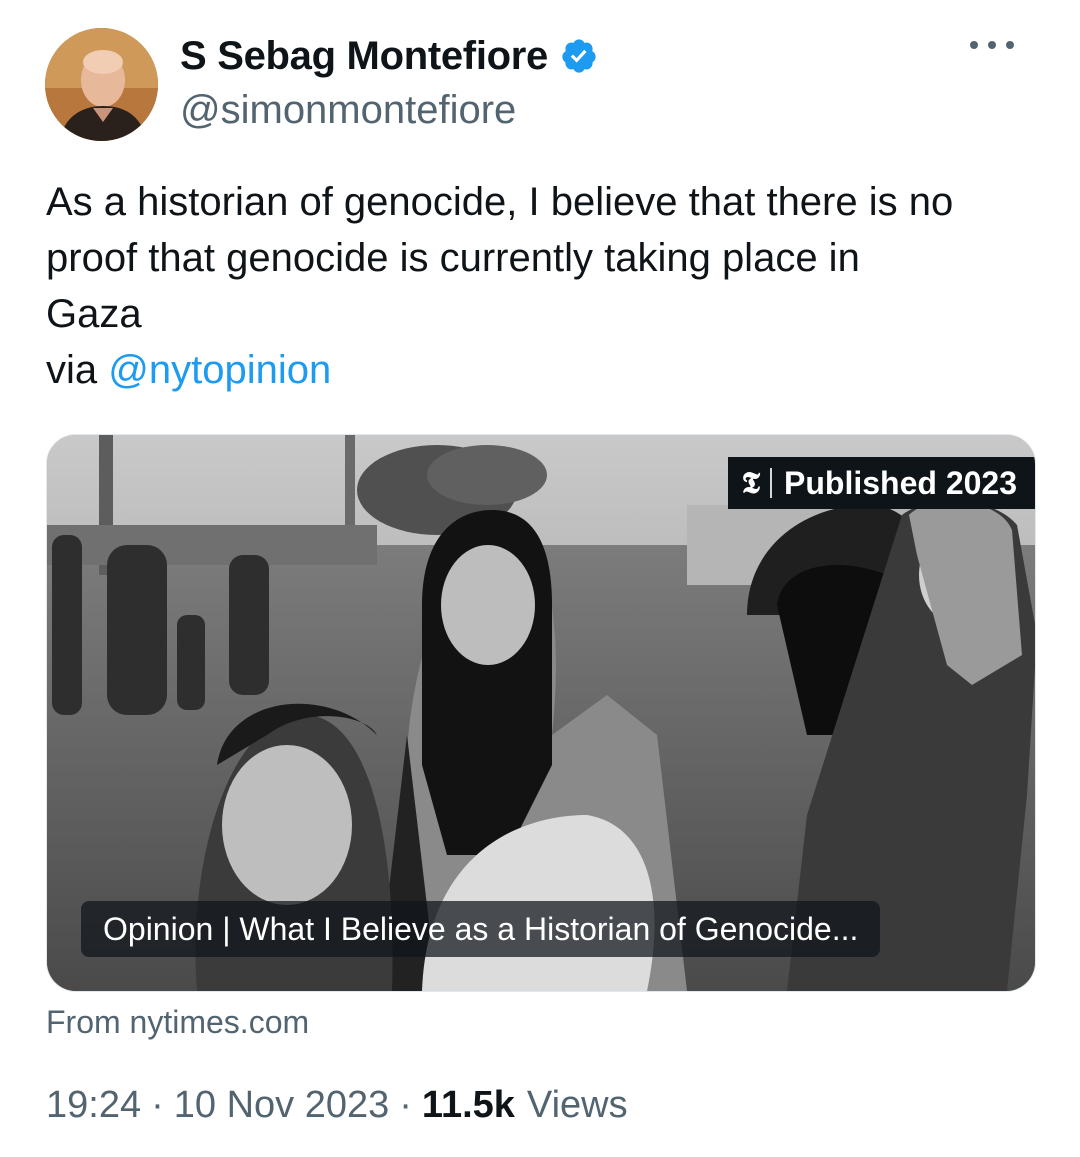 This screenshot has height=1157, width=1080. I want to click on author-name-row: S Sebag Montefiore, so click(389, 56).